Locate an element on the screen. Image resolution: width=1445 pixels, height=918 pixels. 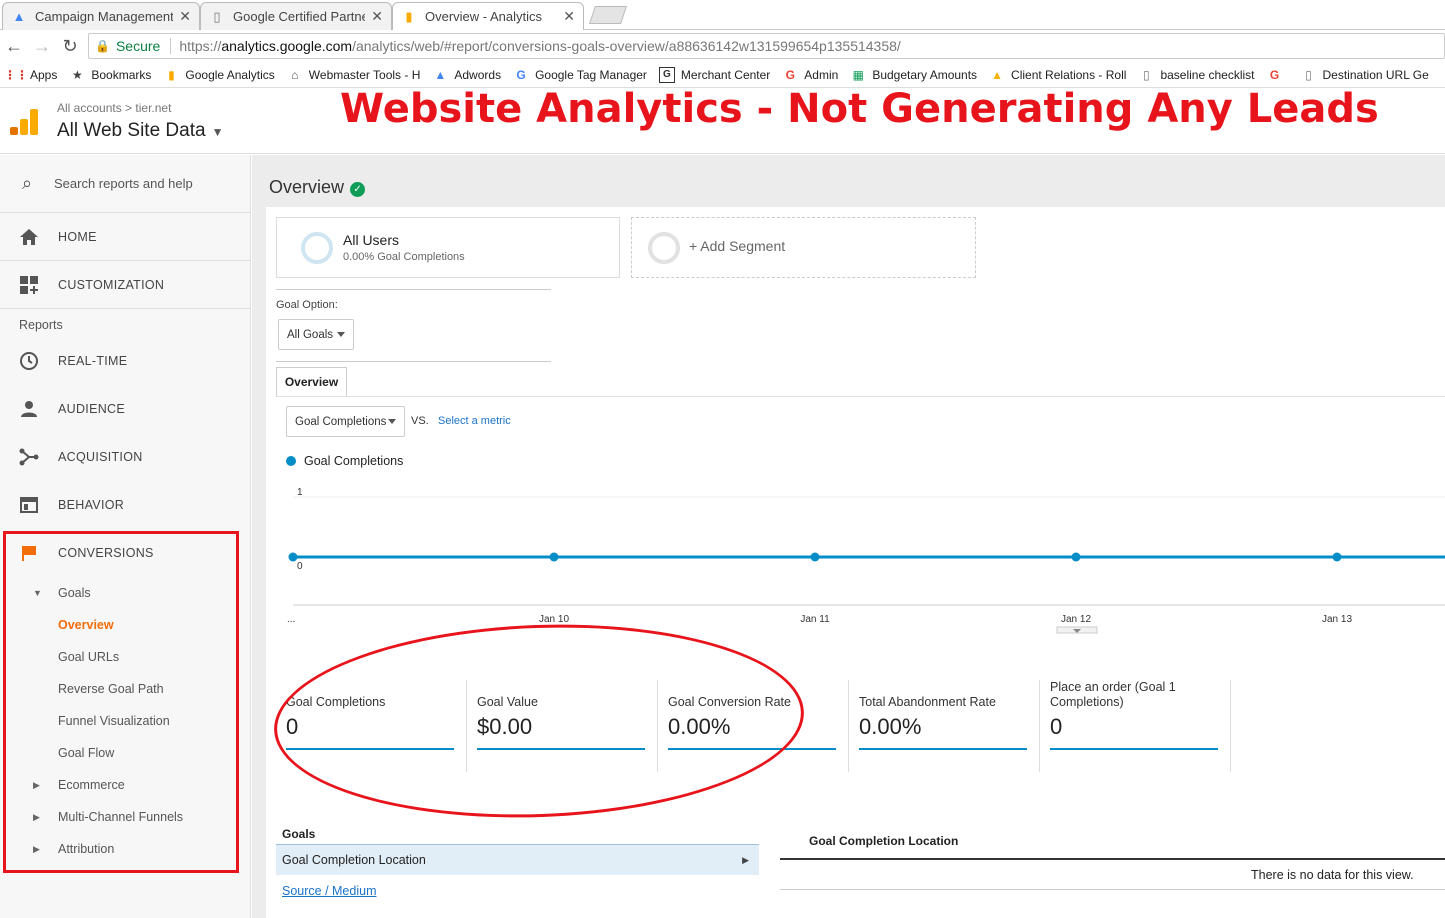
sidebar-item-home: HOME is located at coordinates (125, 237).